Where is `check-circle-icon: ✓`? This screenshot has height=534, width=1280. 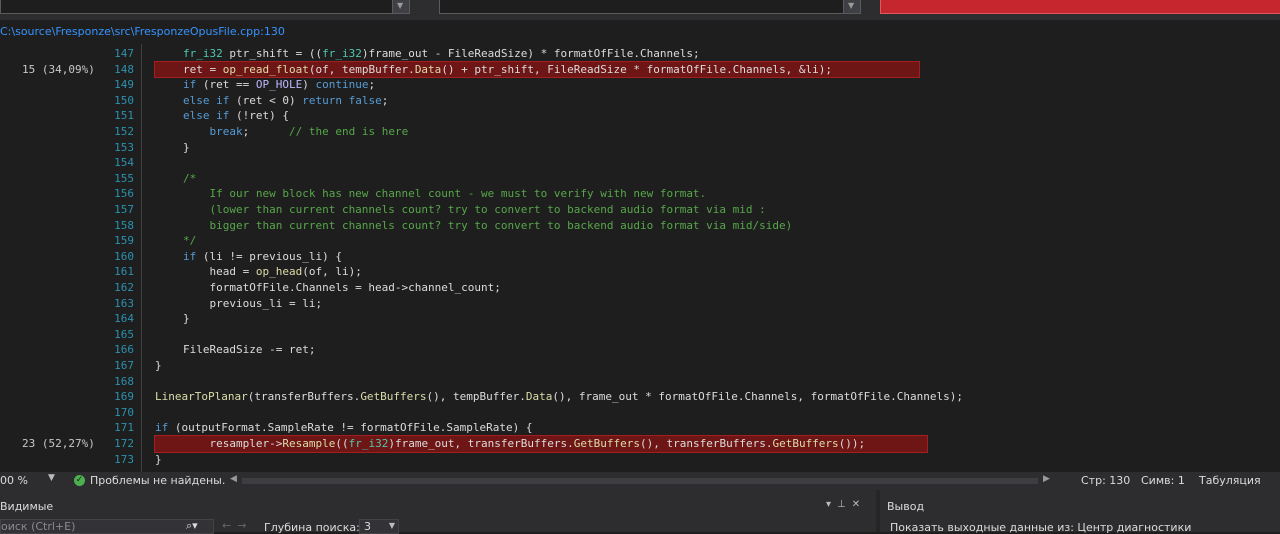 check-circle-icon: ✓ is located at coordinates (79, 480).